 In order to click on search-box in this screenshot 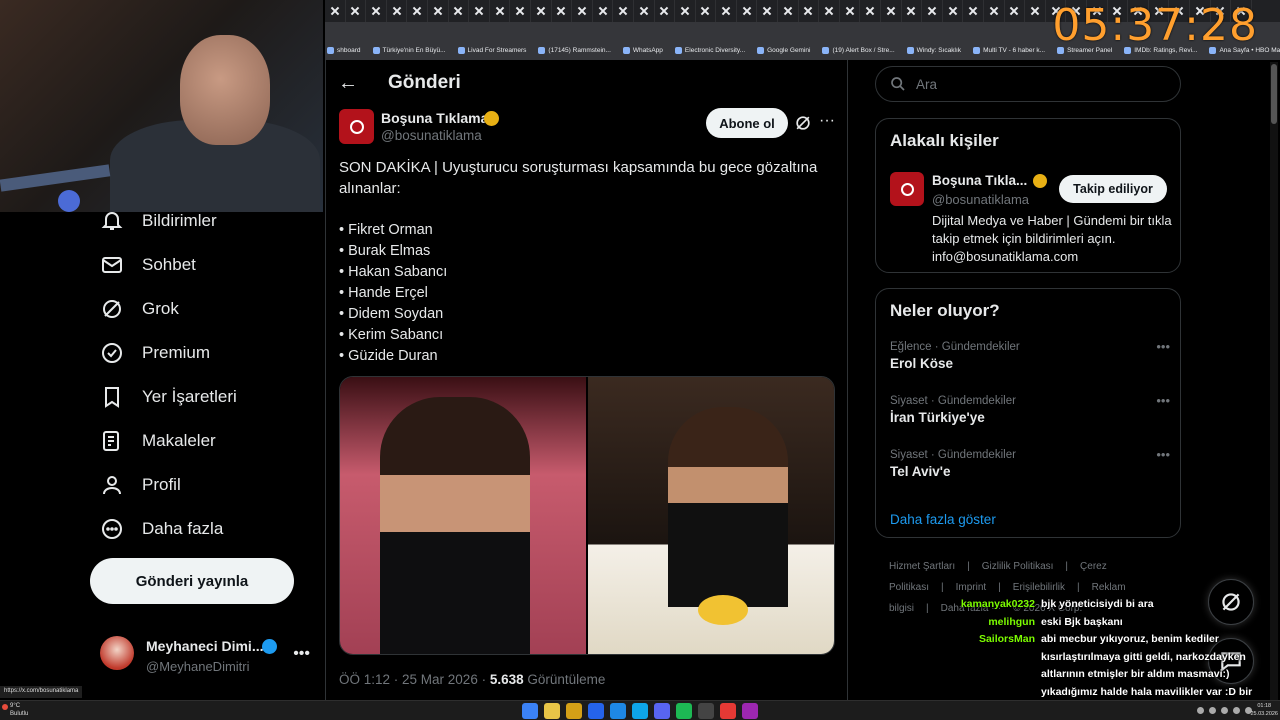, I will do `click(1028, 84)`.